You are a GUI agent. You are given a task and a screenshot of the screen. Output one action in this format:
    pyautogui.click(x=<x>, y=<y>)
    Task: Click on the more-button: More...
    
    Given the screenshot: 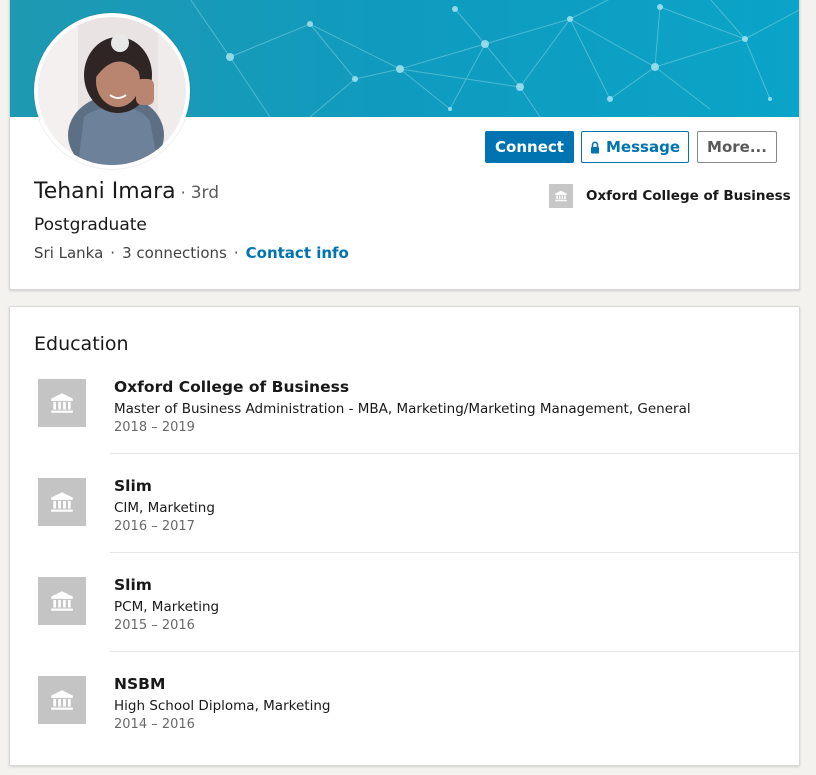 What is the action you would take?
    pyautogui.click(x=737, y=147)
    